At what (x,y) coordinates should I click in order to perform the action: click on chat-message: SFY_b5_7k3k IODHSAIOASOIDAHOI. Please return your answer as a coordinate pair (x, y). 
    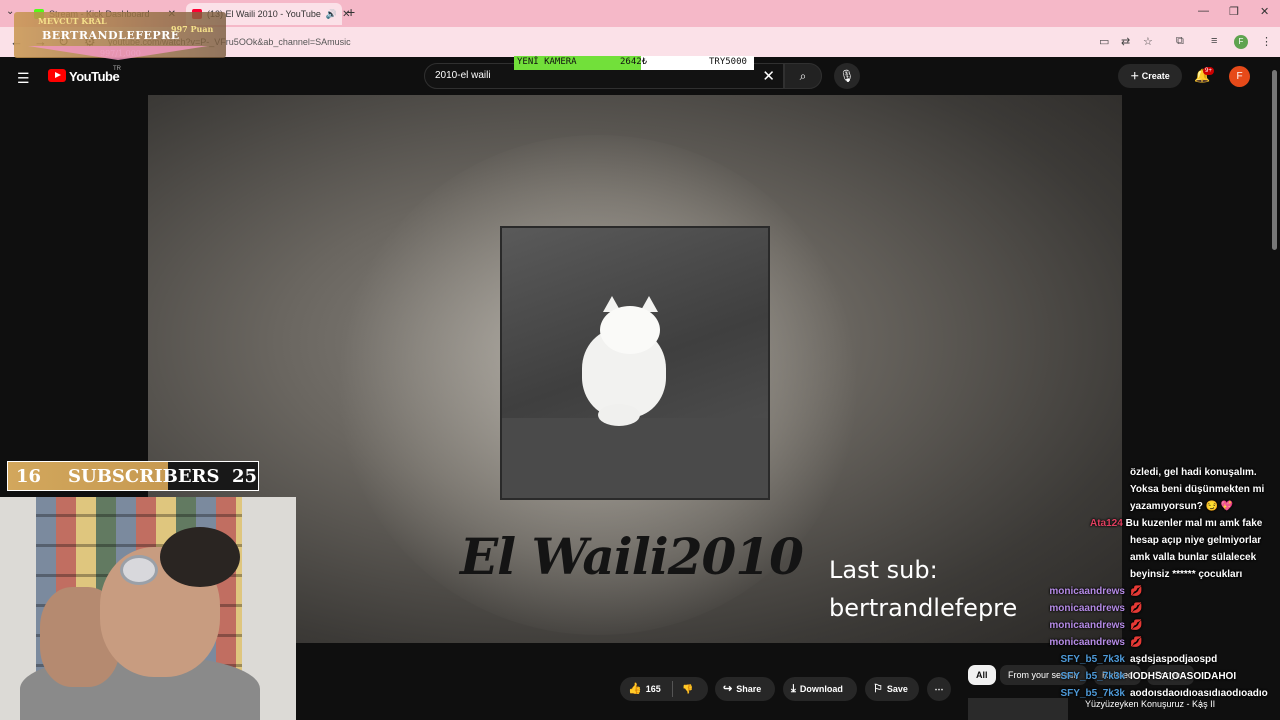
    Looking at the image, I should click on (1158, 676).